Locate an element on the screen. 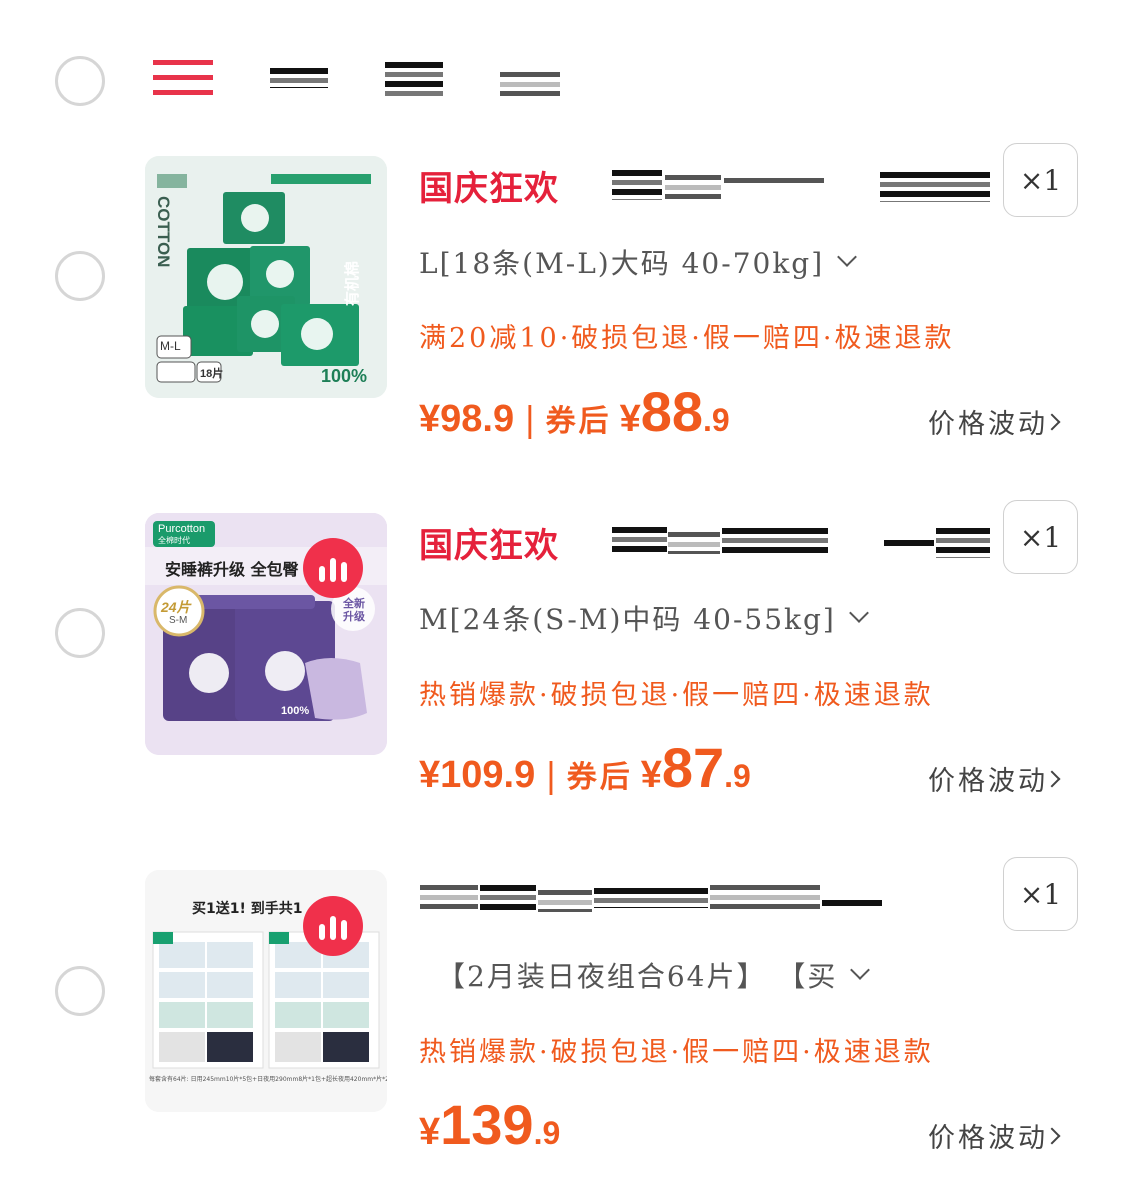 The image size is (1133, 1187). price-integer: 88 is located at coordinates (671, 411).